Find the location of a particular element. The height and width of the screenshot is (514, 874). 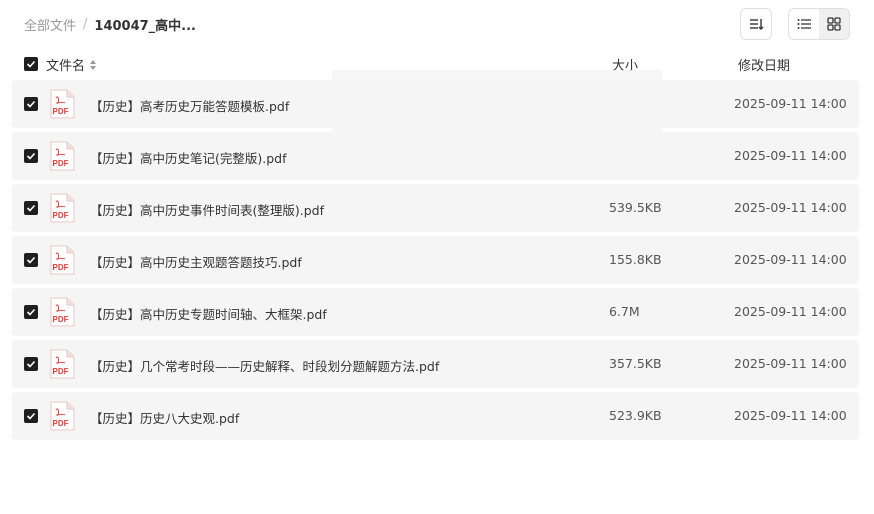

column-header-name: 文件名 is located at coordinates (71, 64).